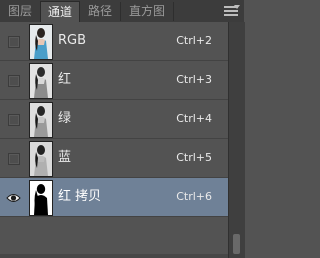 The width and height of the screenshot is (320, 258). Describe the element at coordinates (194, 118) in the screenshot. I see `channel-shortcut: Ctrl+4` at that location.